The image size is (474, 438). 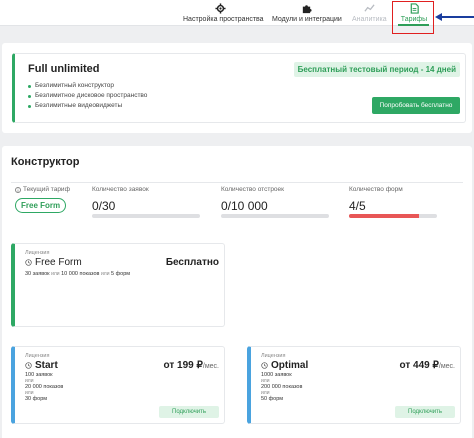 What do you see at coordinates (46, 189) in the screenshot?
I see `current-tariff-label: Текущий тариф` at bounding box center [46, 189].